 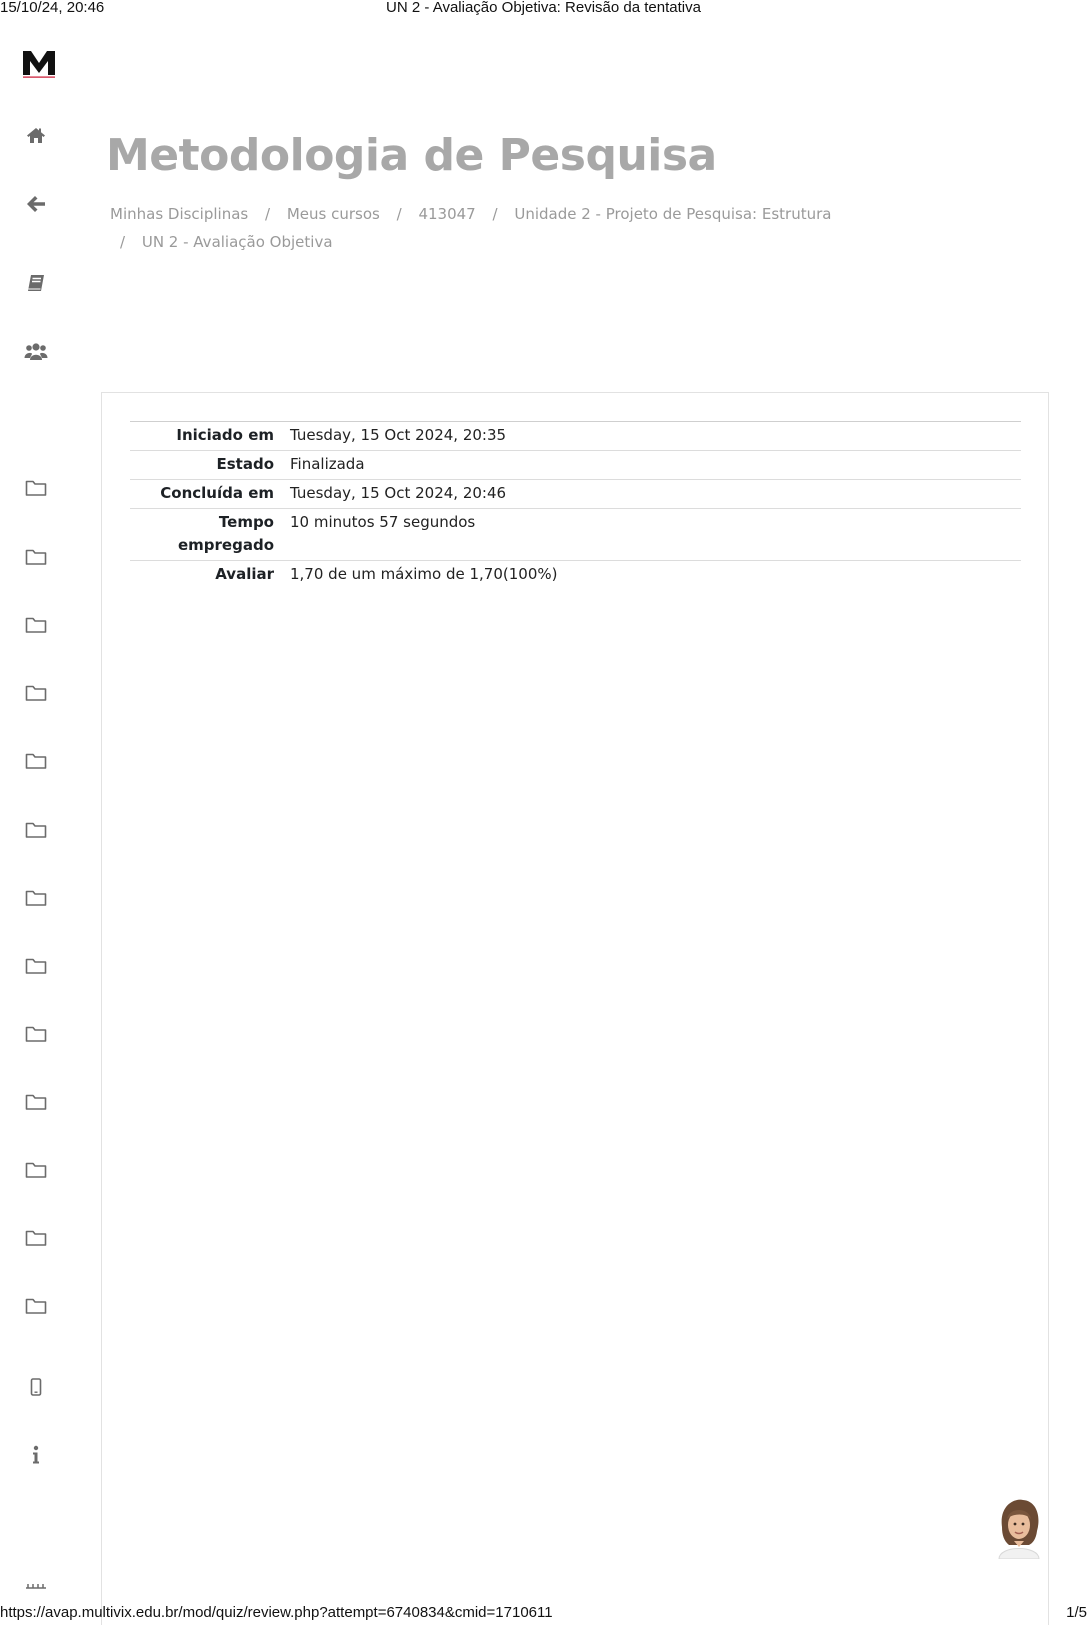 I want to click on row-label: Estado, so click(x=206, y=465).